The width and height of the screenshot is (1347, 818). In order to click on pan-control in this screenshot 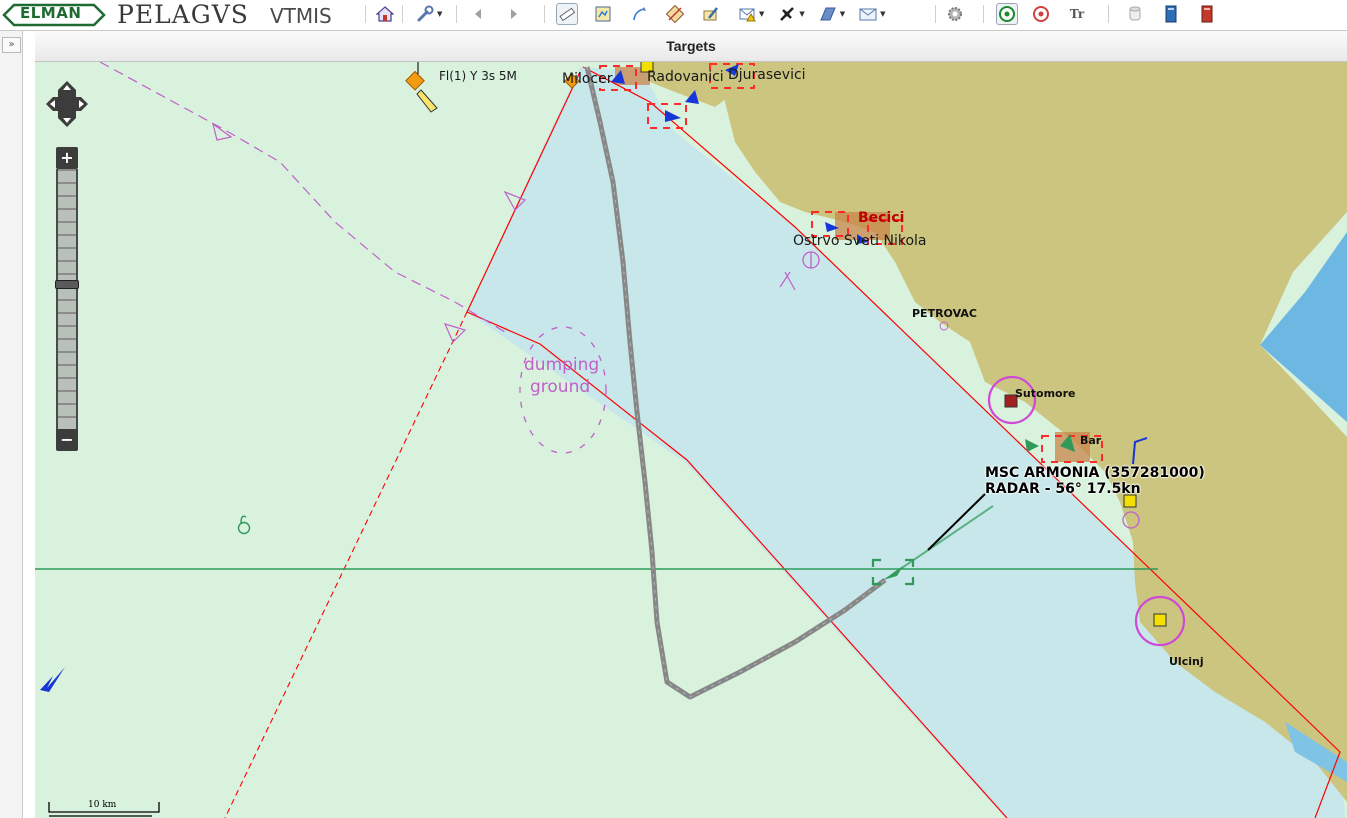, I will do `click(67, 104)`.